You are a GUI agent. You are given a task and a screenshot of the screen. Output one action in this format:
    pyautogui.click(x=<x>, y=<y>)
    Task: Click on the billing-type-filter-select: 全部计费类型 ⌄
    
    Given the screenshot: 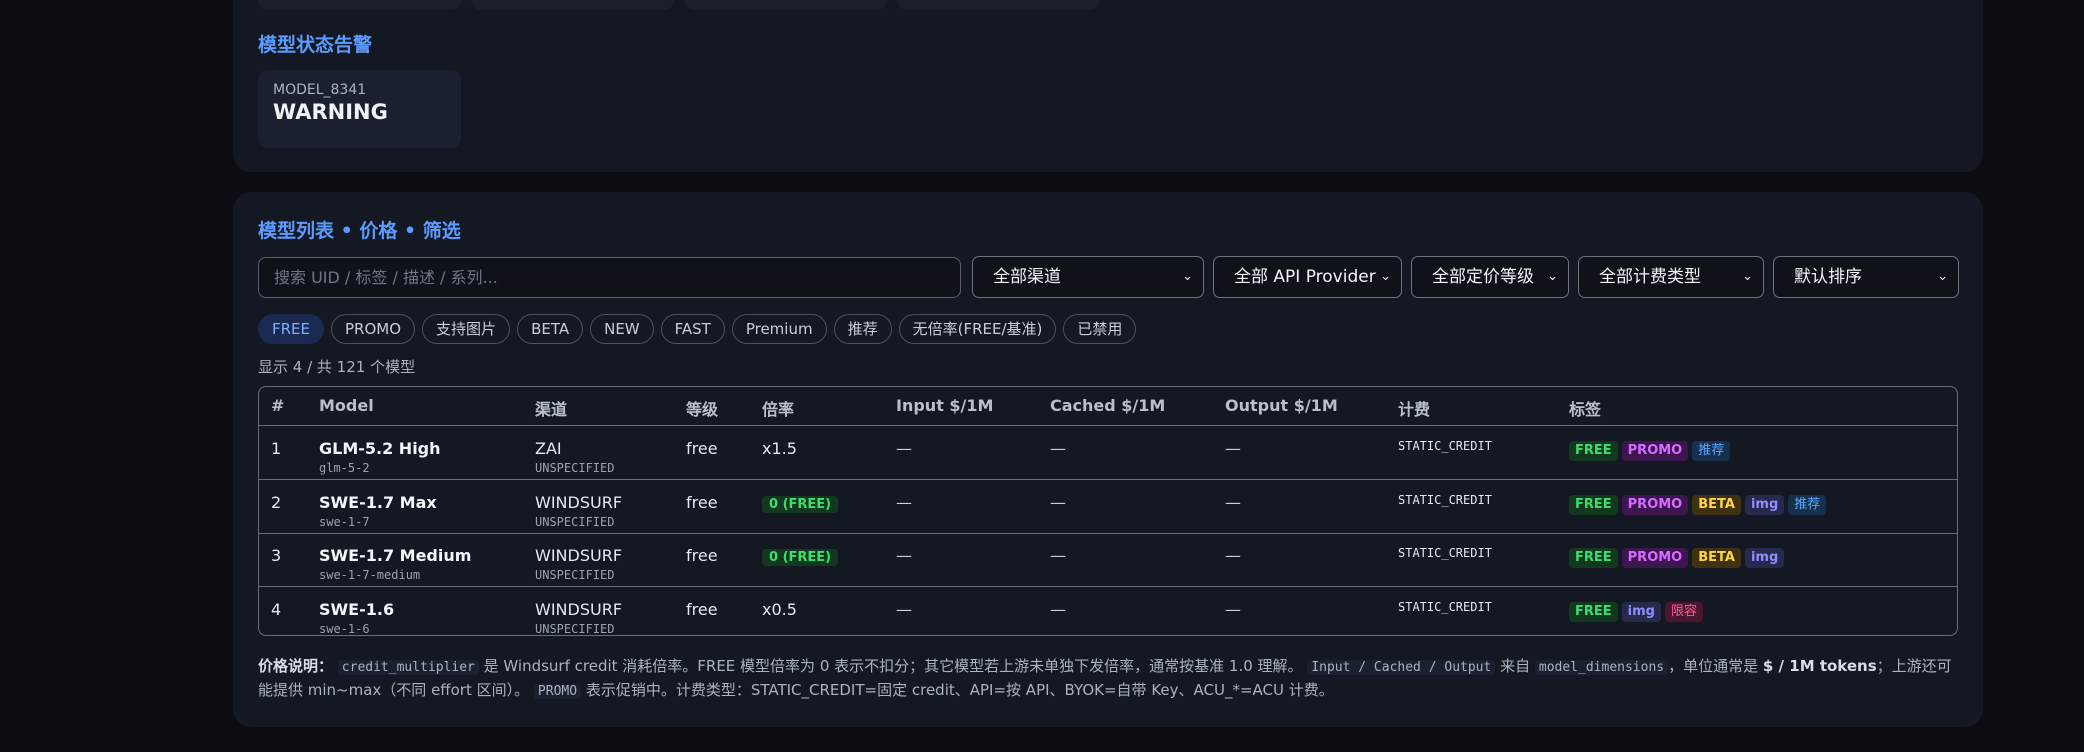 What is the action you would take?
    pyautogui.click(x=1671, y=277)
    